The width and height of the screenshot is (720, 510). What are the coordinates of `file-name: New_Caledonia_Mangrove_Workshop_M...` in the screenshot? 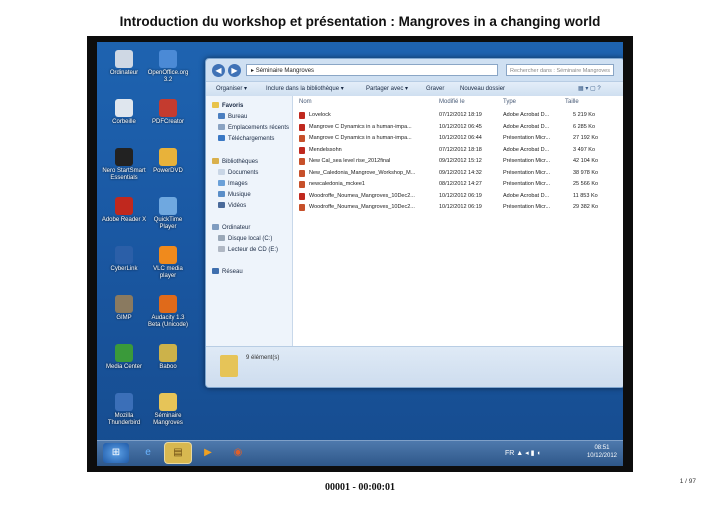 It's located at (362, 172).